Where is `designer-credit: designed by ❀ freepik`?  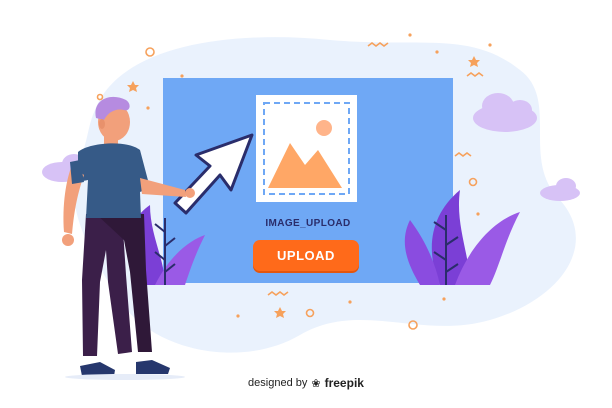
designer-credit: designed by ❀ freepik is located at coordinates (306, 383).